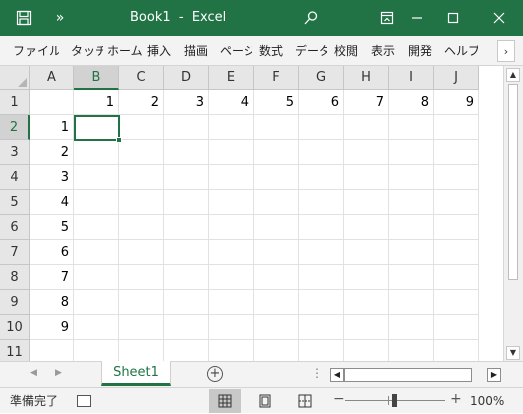 Image resolution: width=523 pixels, height=414 pixels. I want to click on tab-page-layout: ページ, so click(236, 51).